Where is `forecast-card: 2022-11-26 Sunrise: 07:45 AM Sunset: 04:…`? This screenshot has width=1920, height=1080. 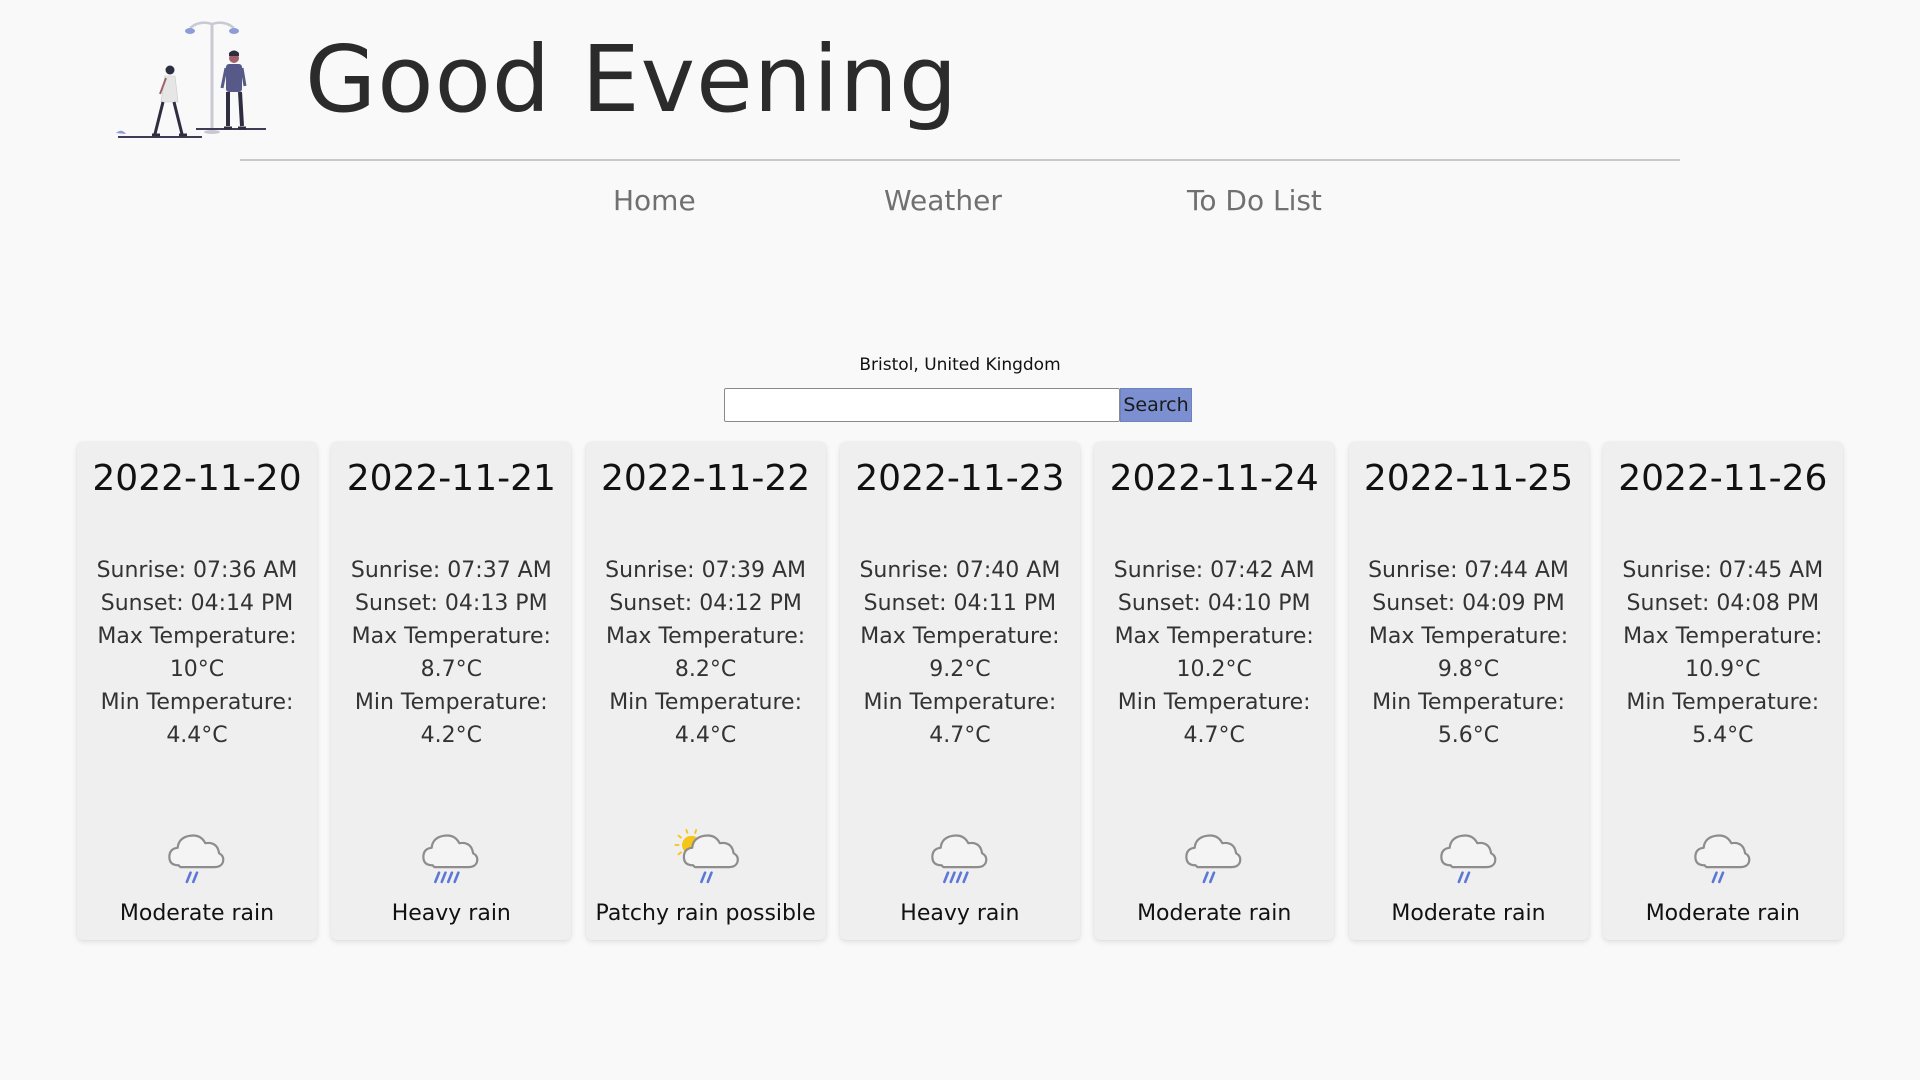
forecast-card: 2022-11-26 Sunrise: 07:45 AM Sunset: 04:… is located at coordinates (1722, 691).